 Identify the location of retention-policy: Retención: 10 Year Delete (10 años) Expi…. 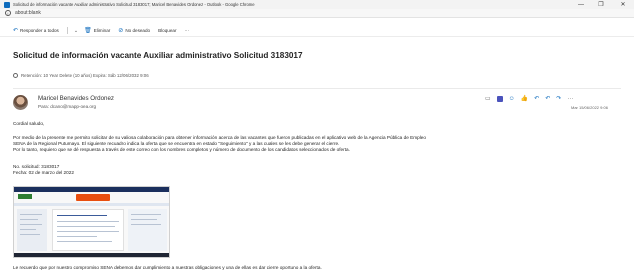
(81, 75).